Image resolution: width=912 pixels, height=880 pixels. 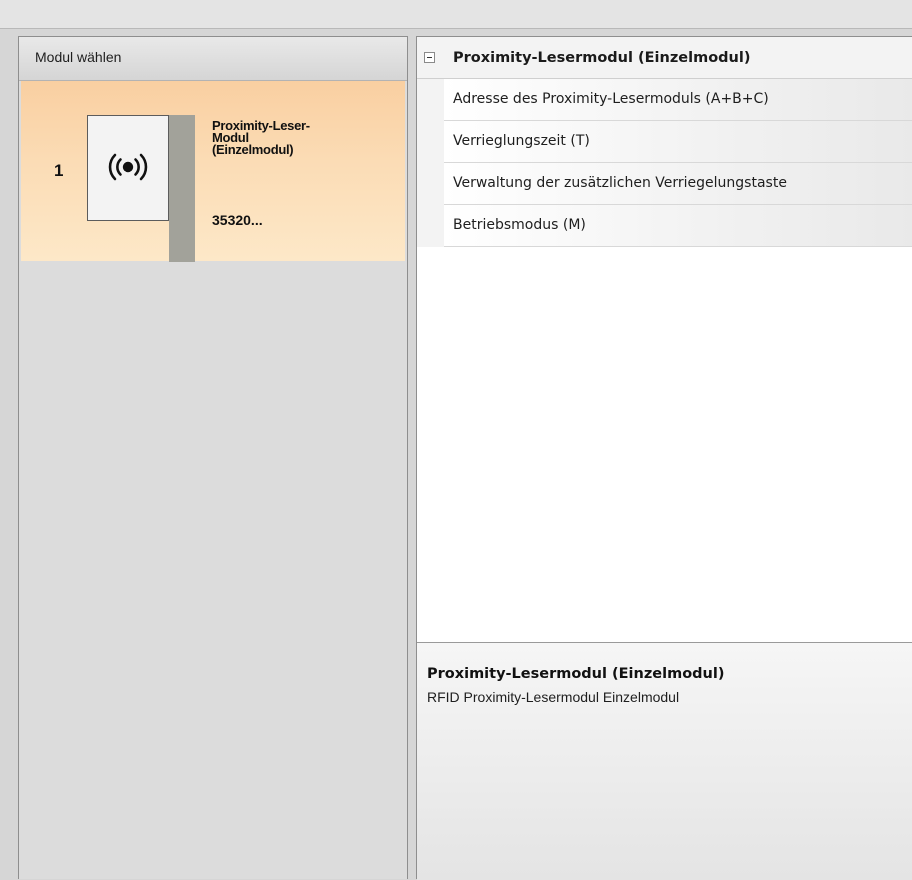 What do you see at coordinates (213, 59) in the screenshot?
I see `module-selector-header: Modul wählen` at bounding box center [213, 59].